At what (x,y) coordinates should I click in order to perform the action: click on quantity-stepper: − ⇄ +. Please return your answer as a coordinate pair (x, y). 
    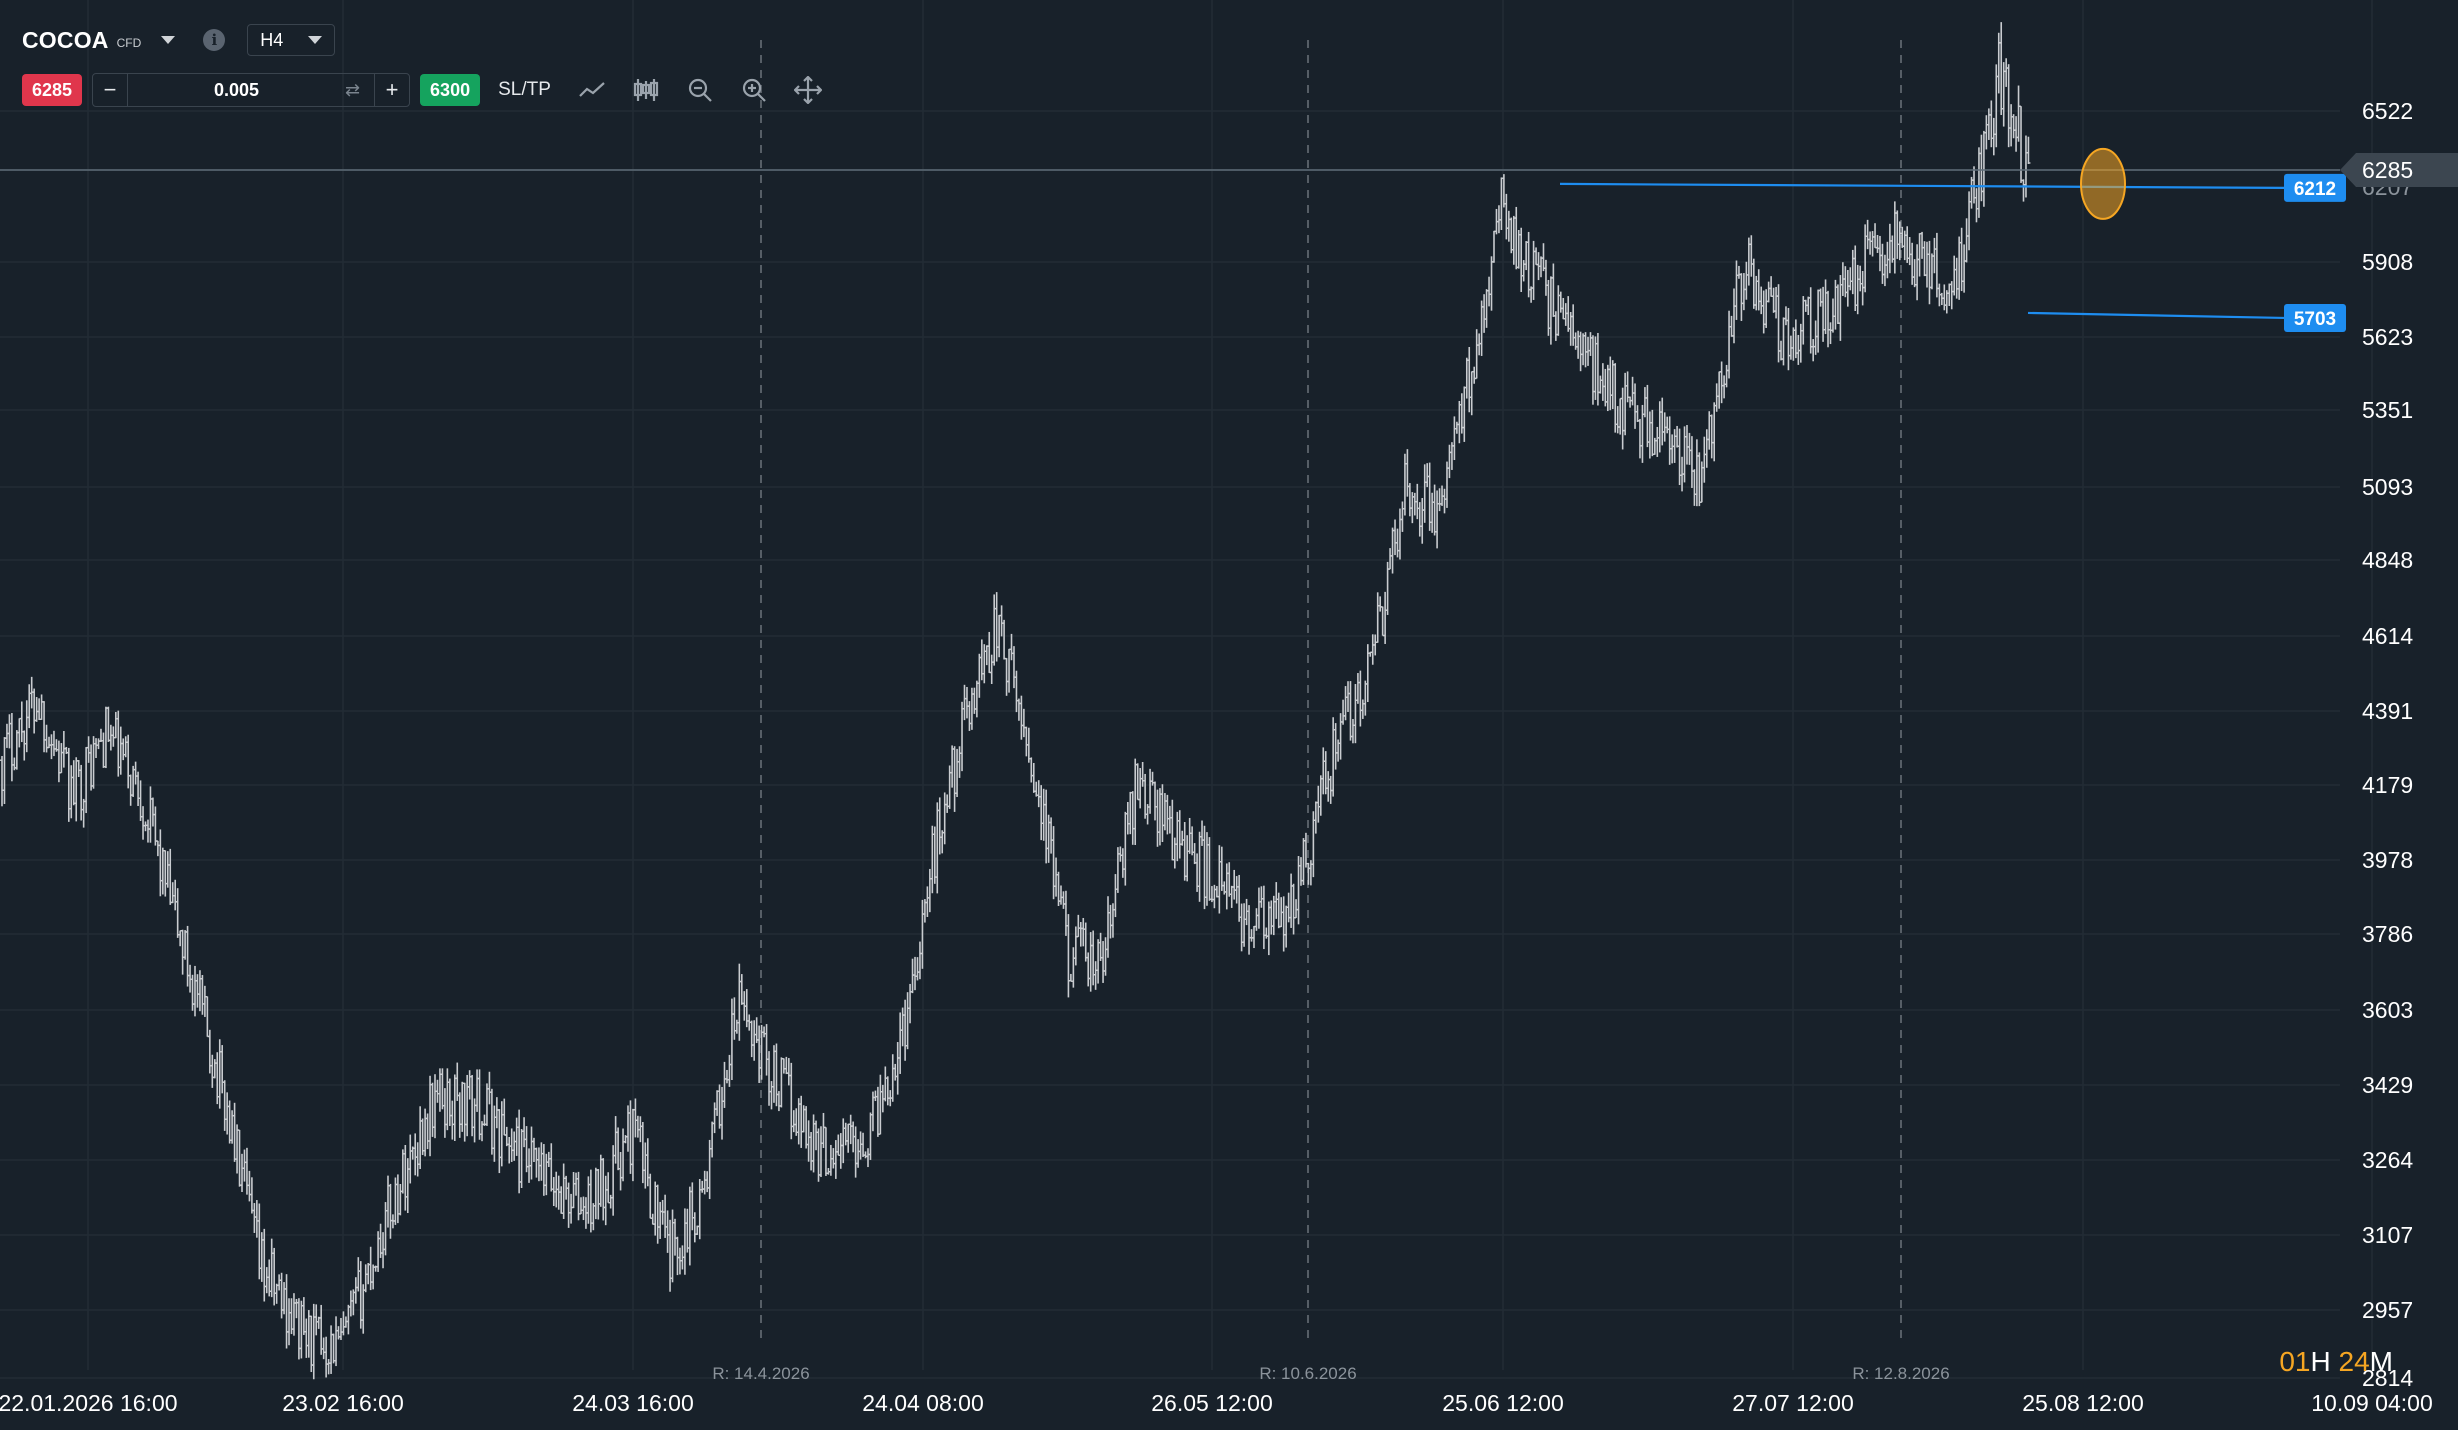
    Looking at the image, I should click on (251, 90).